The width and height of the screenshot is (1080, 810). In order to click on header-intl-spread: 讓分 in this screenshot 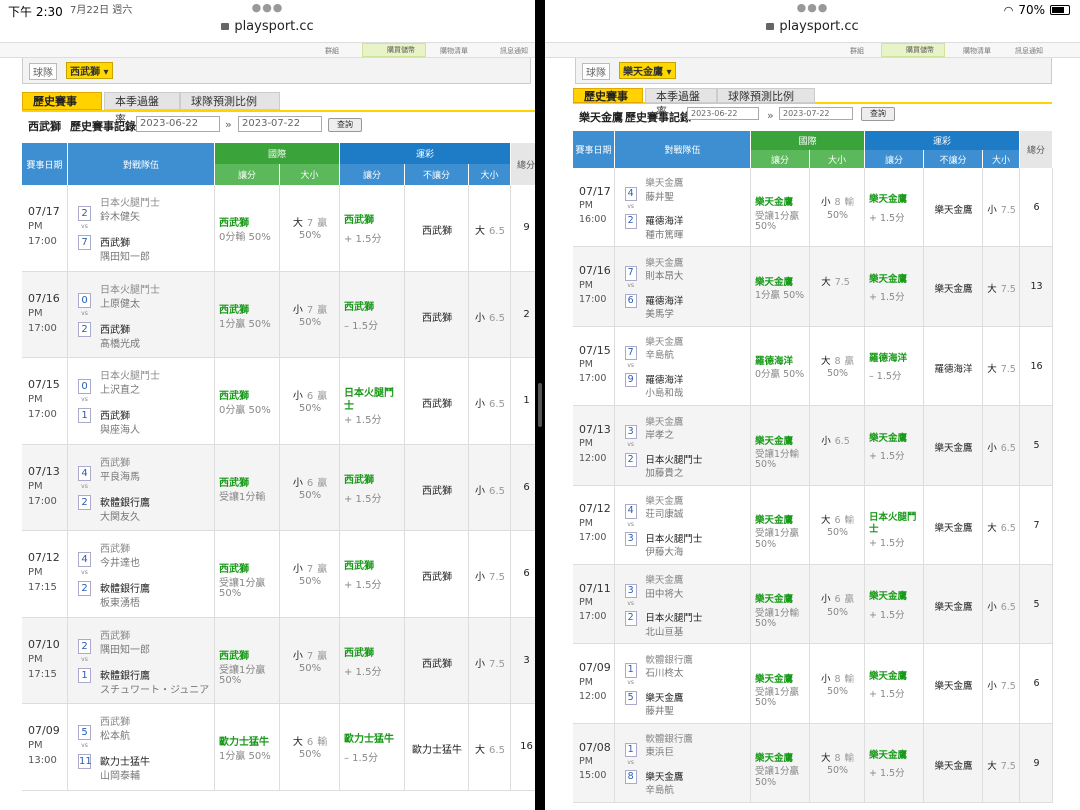, I will do `click(780, 159)`.